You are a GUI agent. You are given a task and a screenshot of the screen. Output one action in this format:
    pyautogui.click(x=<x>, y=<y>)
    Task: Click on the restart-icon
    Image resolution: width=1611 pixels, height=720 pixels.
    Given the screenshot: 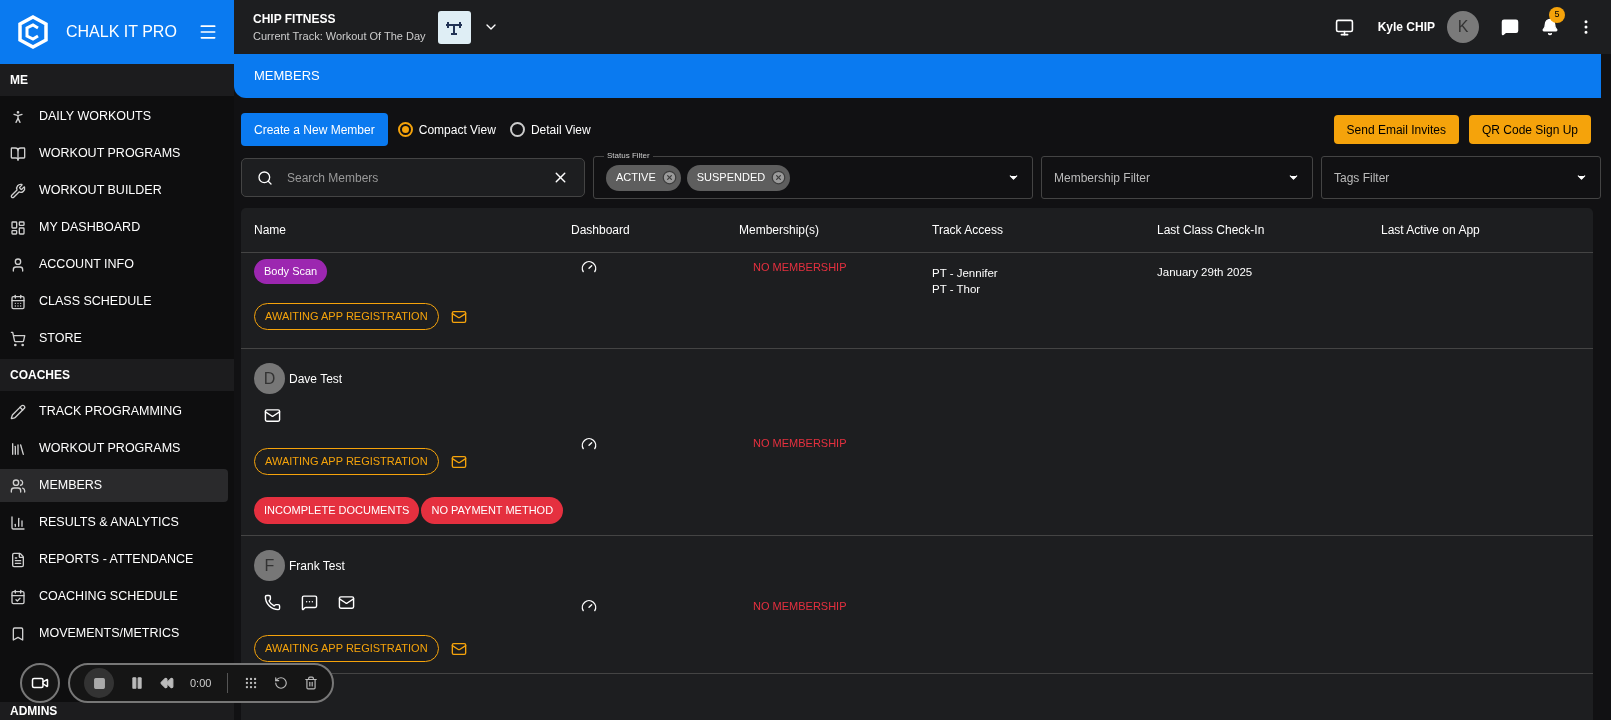 What is the action you would take?
    pyautogui.click(x=281, y=683)
    